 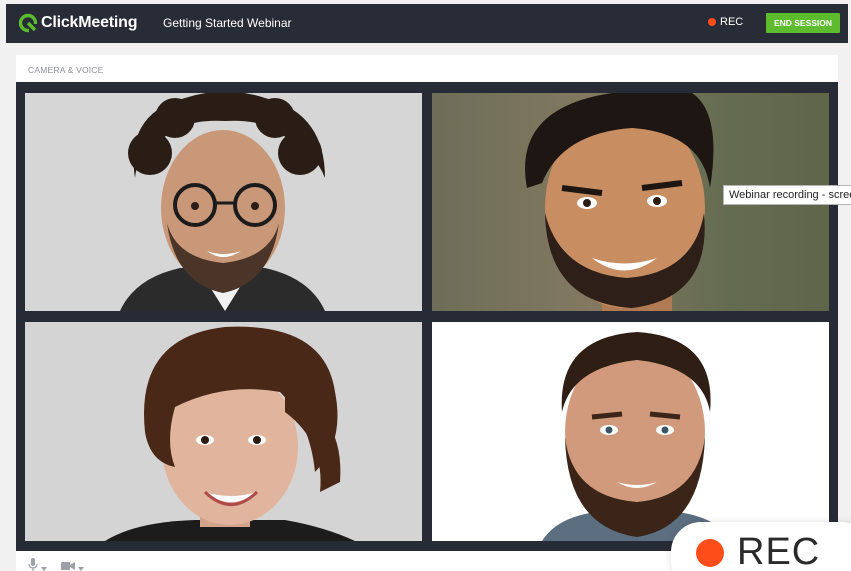 I want to click on clickmeeting-logo: ClickMeeting, so click(x=77, y=23).